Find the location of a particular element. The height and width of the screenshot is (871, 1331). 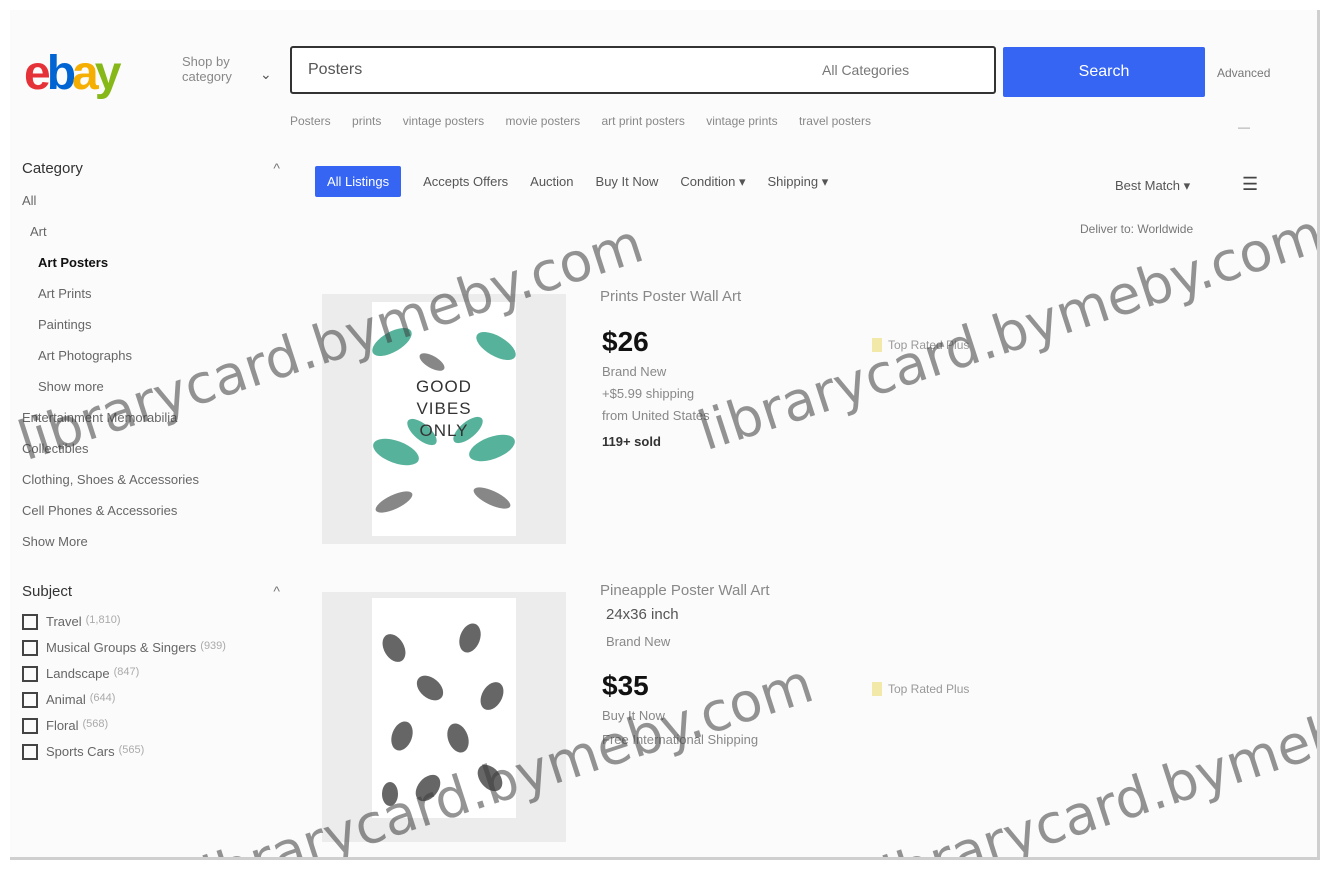

sort-dropdown: Best Match ▾ is located at coordinates (1152, 186).